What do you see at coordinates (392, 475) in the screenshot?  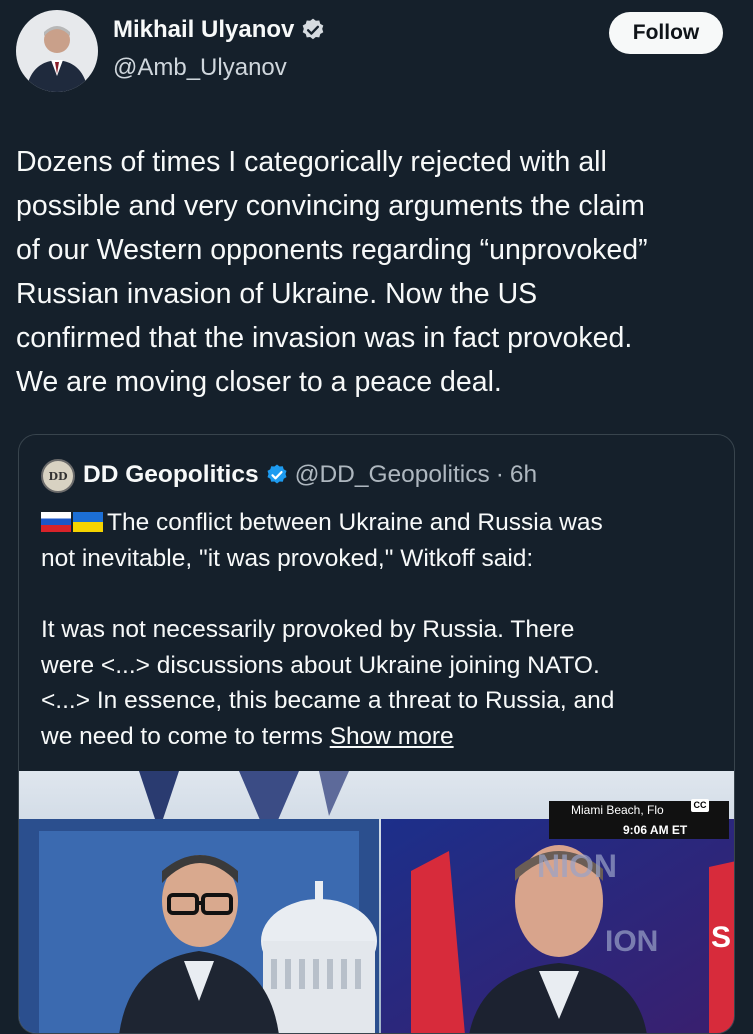 I see `quoted-author-handle: @DD_Geopolitics` at bounding box center [392, 475].